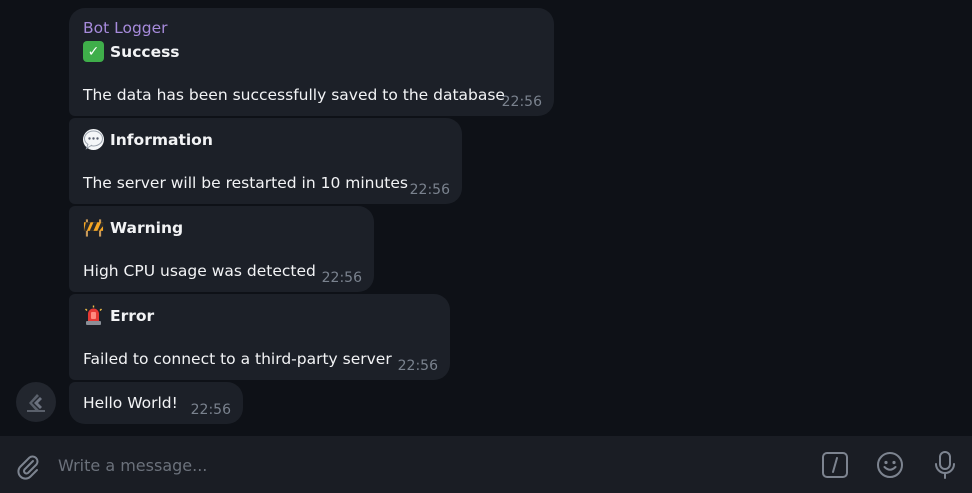 This screenshot has height=493, width=972. Describe the element at coordinates (93, 227) in the screenshot. I see `construction-barrier-icon` at that location.